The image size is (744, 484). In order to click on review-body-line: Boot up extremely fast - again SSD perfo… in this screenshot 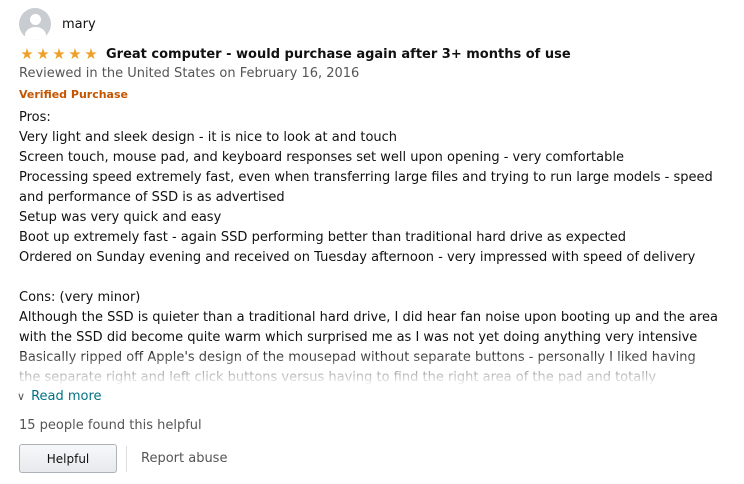, I will do `click(323, 237)`.